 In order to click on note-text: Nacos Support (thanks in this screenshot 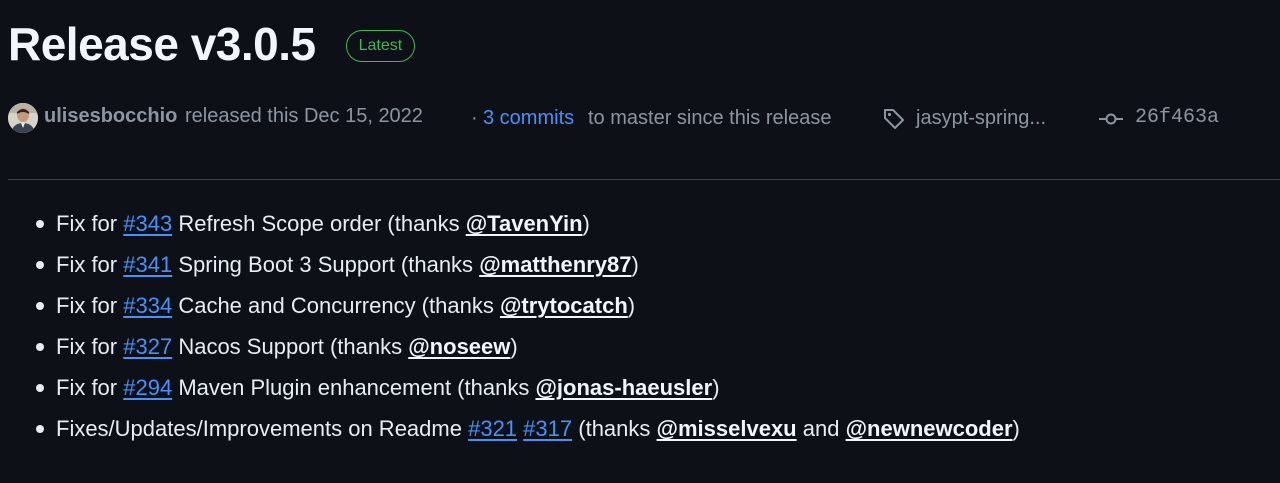, I will do `click(290, 346)`.